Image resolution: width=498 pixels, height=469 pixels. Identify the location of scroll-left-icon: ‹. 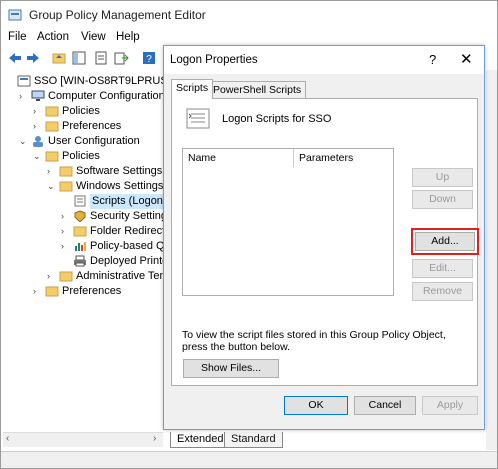
(7, 438).